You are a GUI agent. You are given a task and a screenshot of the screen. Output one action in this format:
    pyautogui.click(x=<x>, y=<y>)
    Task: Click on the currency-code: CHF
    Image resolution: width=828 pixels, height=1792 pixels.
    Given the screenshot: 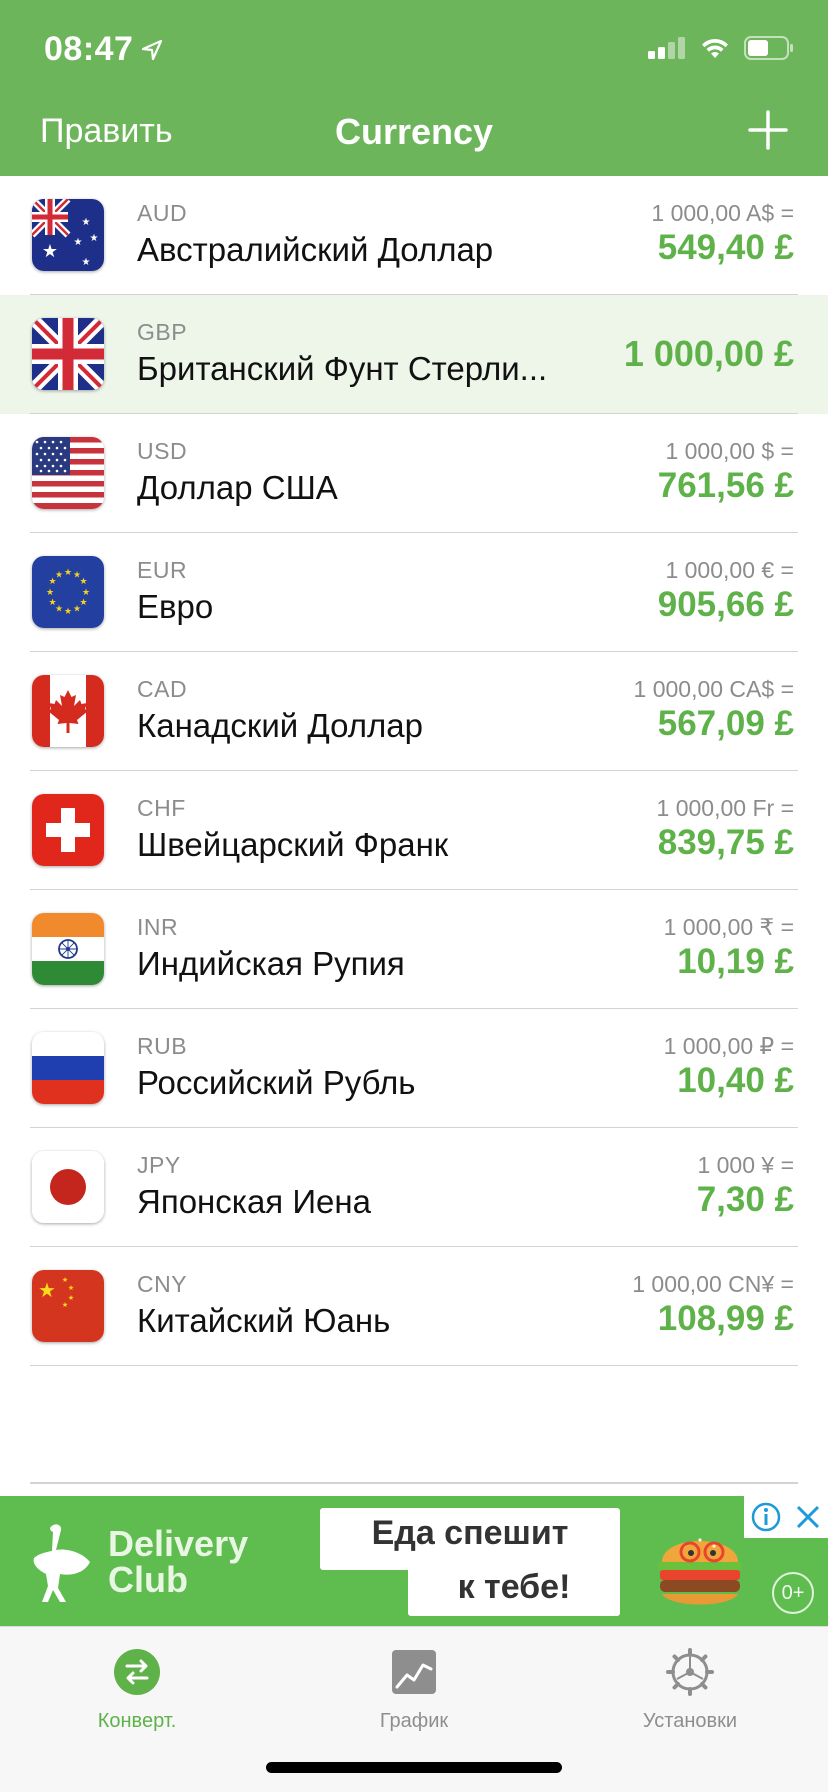 What is the action you would take?
    pyautogui.click(x=161, y=808)
    